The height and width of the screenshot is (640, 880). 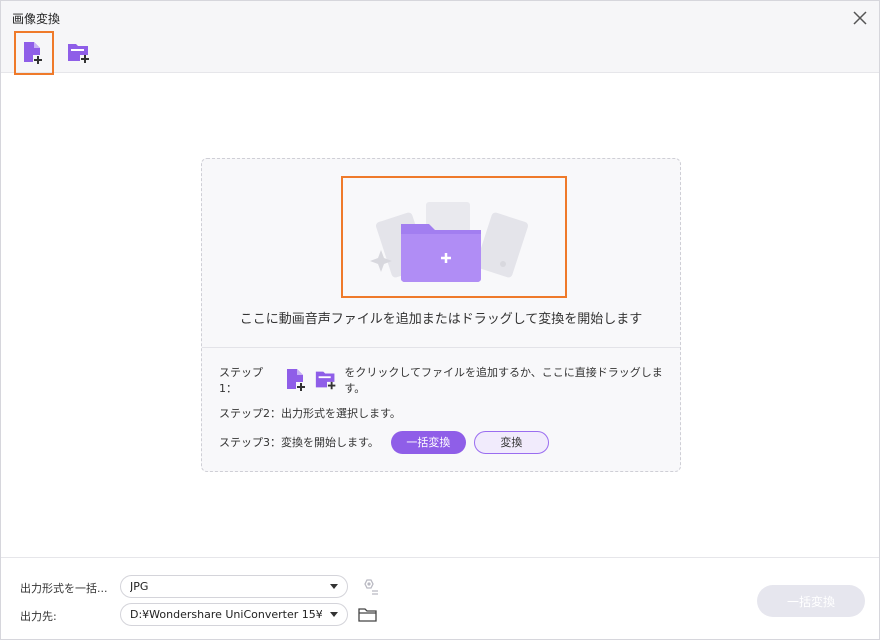 What do you see at coordinates (234, 586) in the screenshot?
I see `output-format-select: JPG` at bounding box center [234, 586].